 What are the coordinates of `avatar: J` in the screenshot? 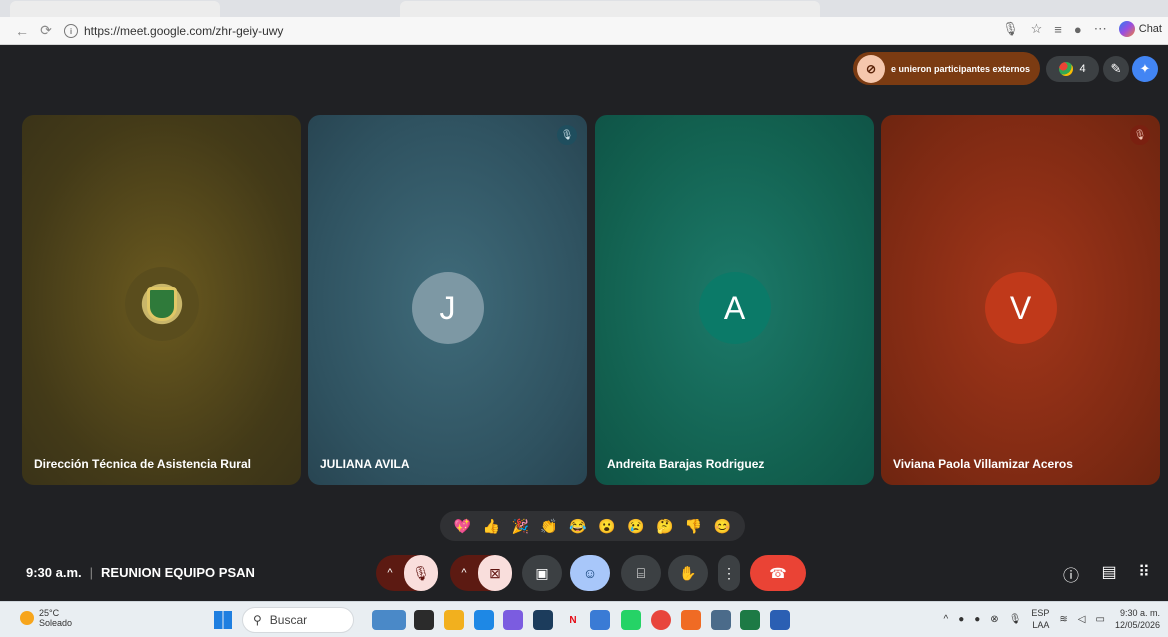 It's located at (447, 308).